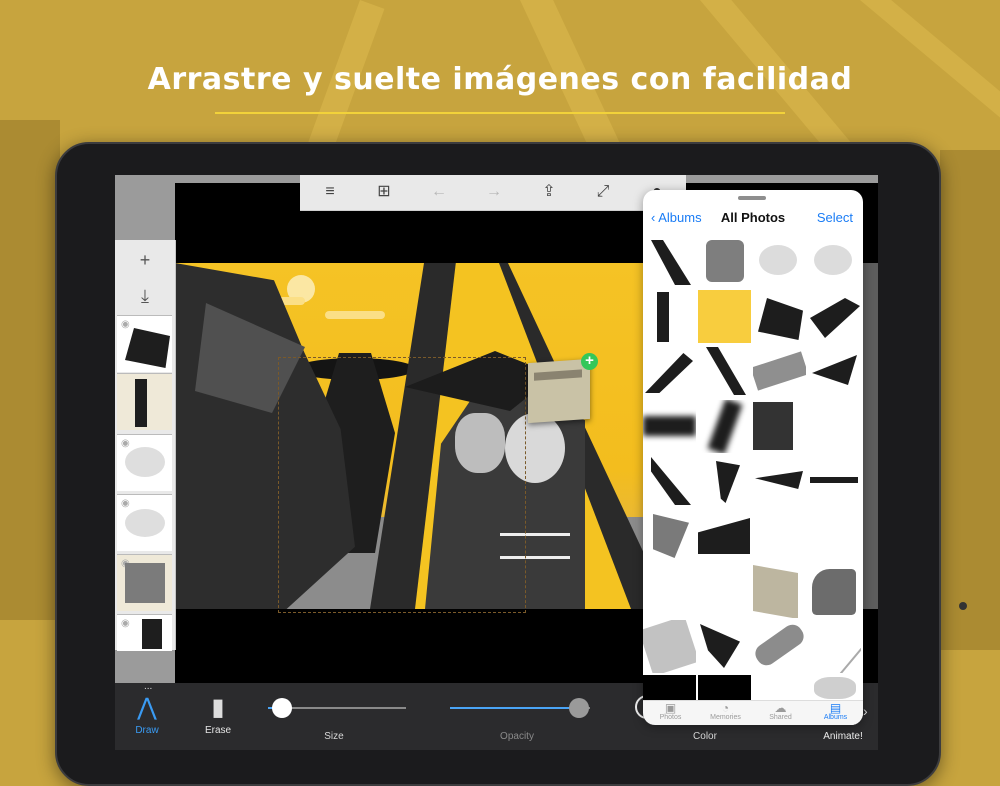  What do you see at coordinates (337, 708) in the screenshot?
I see `size-slider` at bounding box center [337, 708].